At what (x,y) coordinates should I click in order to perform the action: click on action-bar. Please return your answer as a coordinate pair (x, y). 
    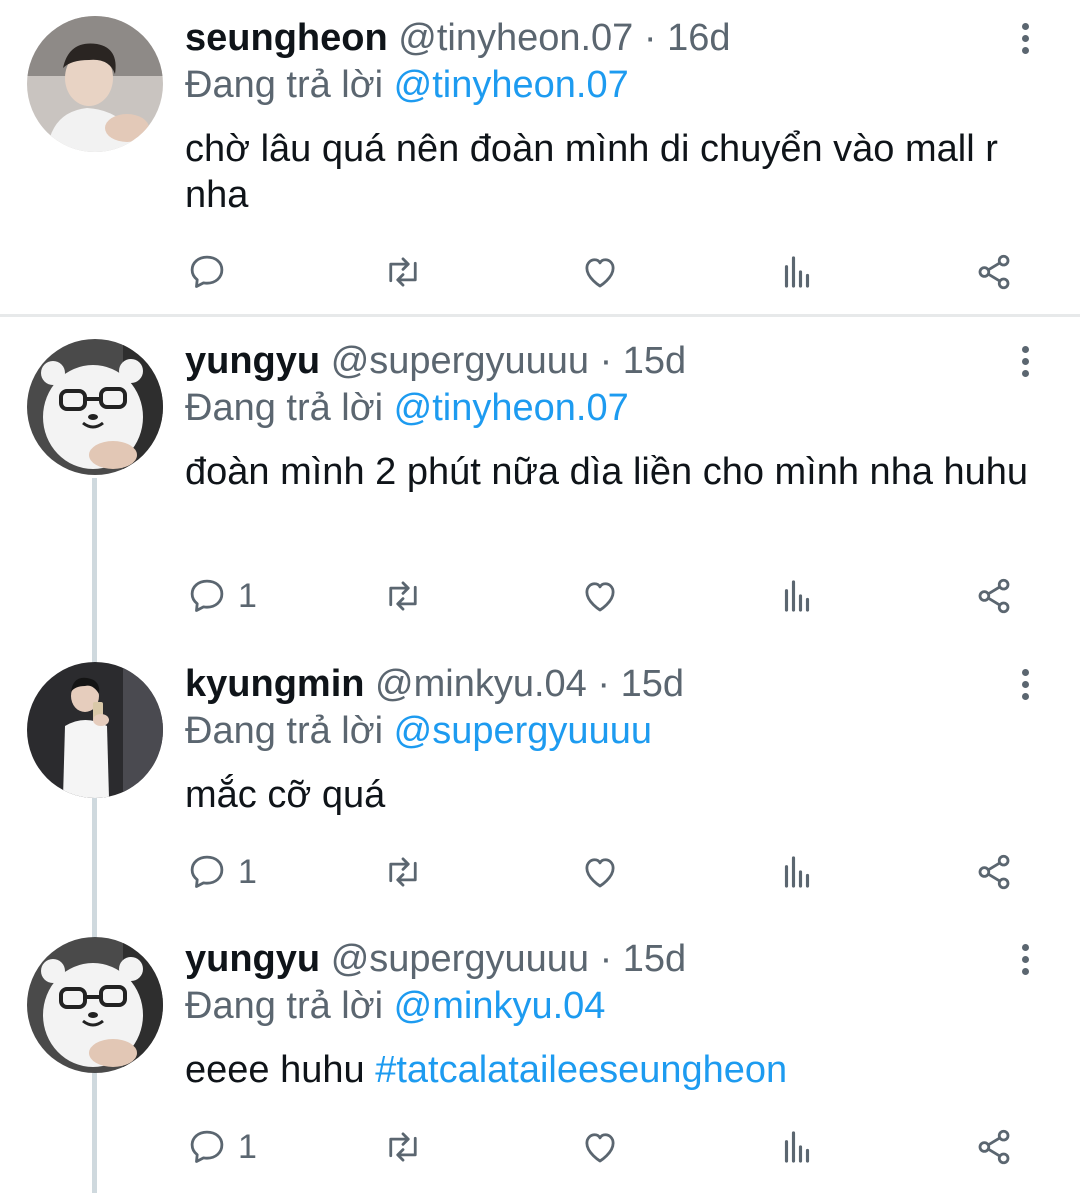
    Looking at the image, I should click on (540, 272).